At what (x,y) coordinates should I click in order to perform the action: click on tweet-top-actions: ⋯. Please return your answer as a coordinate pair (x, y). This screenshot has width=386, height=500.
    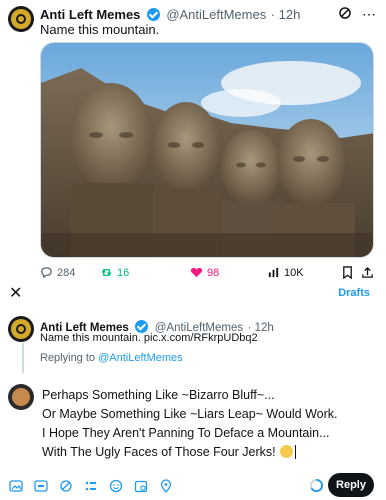
    Looking at the image, I should click on (357, 14).